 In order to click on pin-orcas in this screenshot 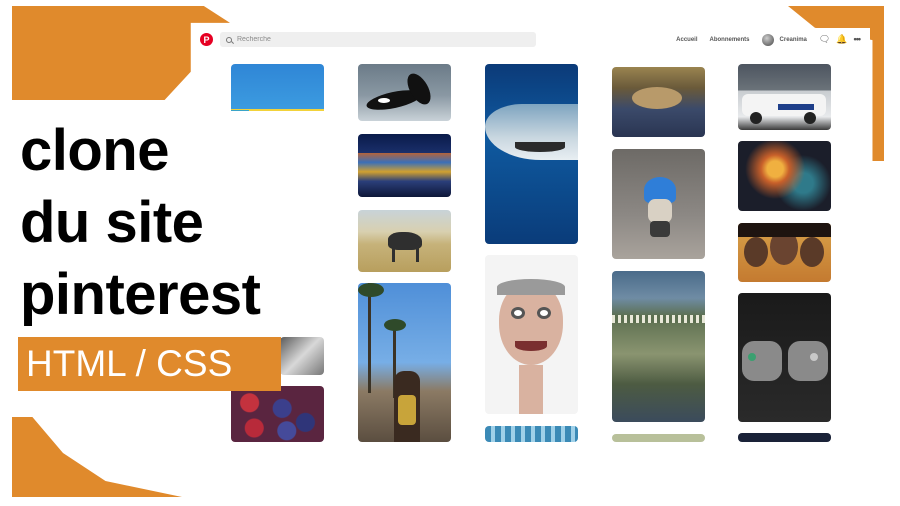, I will do `click(404, 92)`.